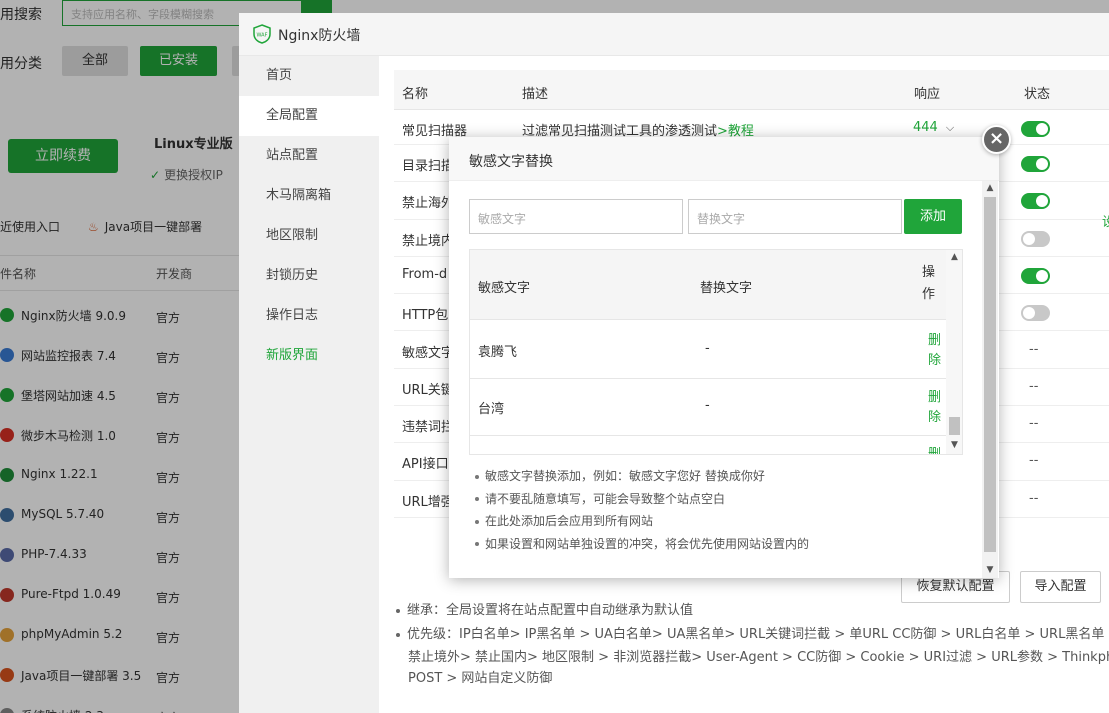 The width and height of the screenshot is (1109, 713). What do you see at coordinates (726, 288) in the screenshot?
I see `col-replace-word: 替换文字` at bounding box center [726, 288].